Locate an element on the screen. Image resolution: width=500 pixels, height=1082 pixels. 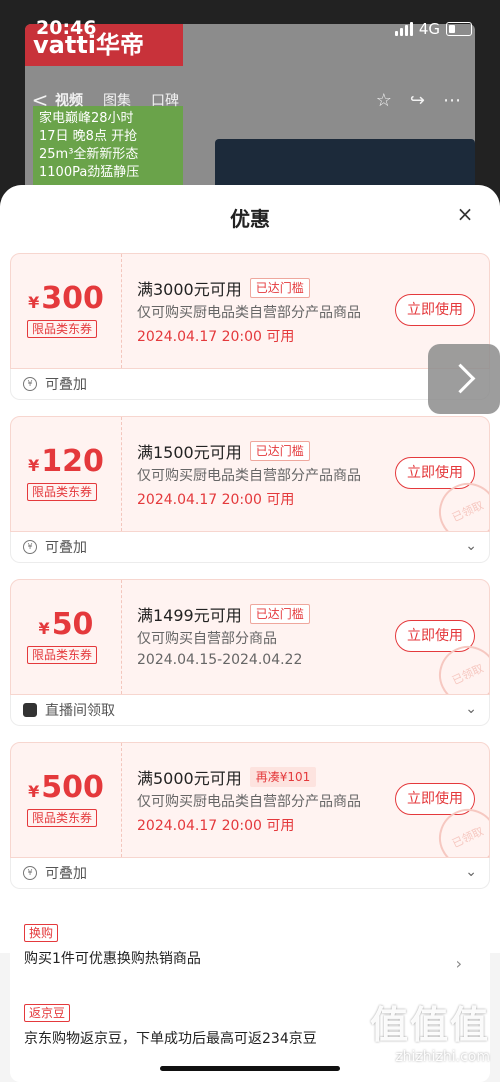
tab-reviews: 口碑 is located at coordinates (165, 100).